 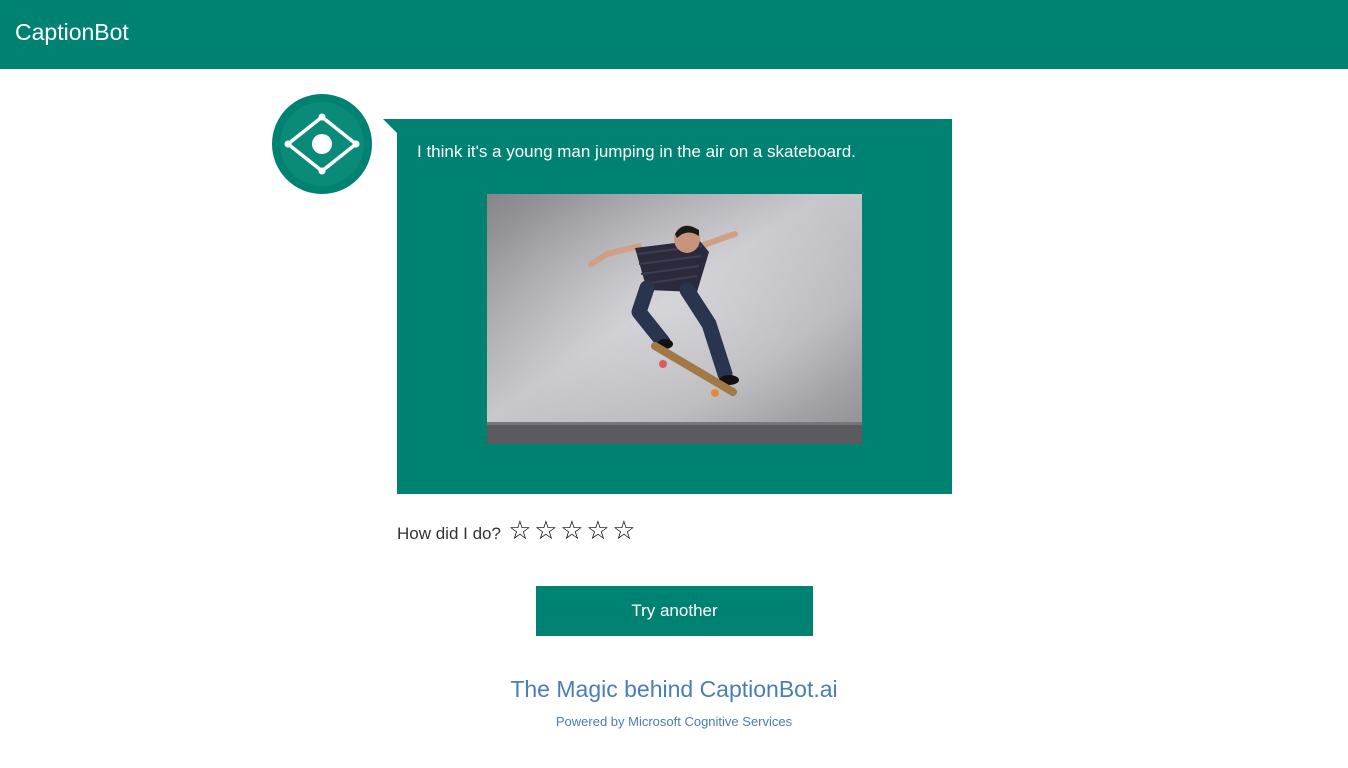 I want to click on star-rating: ☆ ☆ ☆ ☆ ☆, so click(x=572, y=531).